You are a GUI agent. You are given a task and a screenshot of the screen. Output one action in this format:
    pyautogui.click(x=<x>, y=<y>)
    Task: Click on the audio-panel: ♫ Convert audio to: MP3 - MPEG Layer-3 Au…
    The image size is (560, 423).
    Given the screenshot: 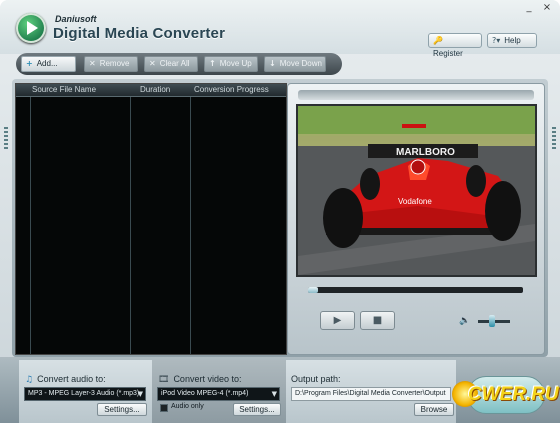 What is the action you would take?
    pyautogui.click(x=85, y=391)
    